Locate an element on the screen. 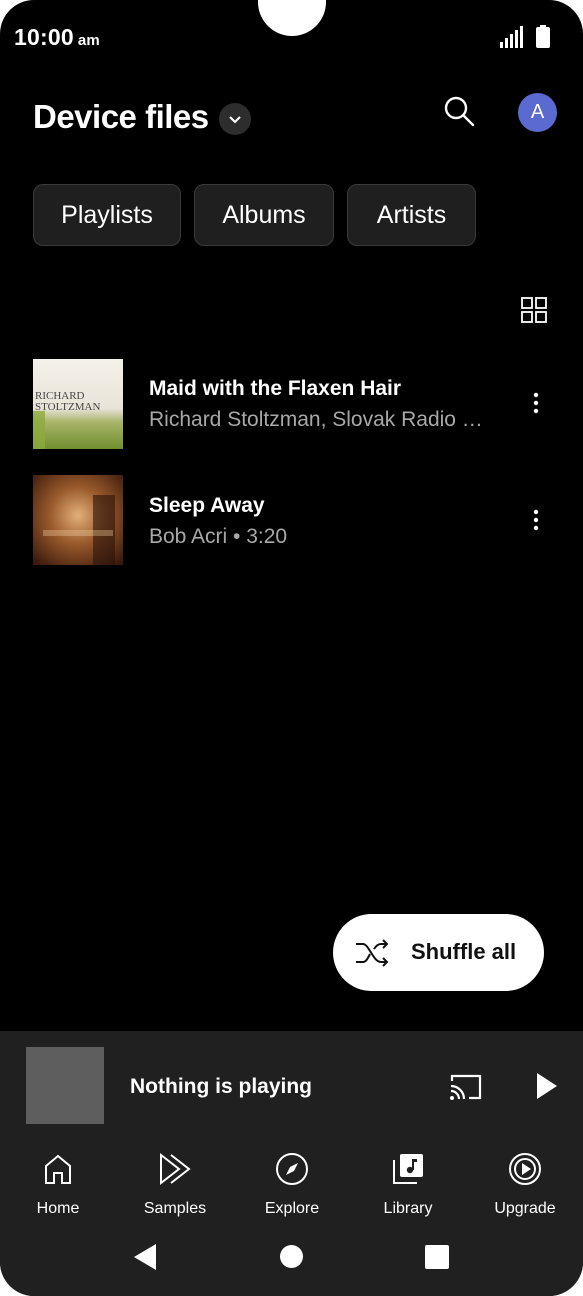 The image size is (583, 1296). chip-playlists: Playlists is located at coordinates (107, 215).